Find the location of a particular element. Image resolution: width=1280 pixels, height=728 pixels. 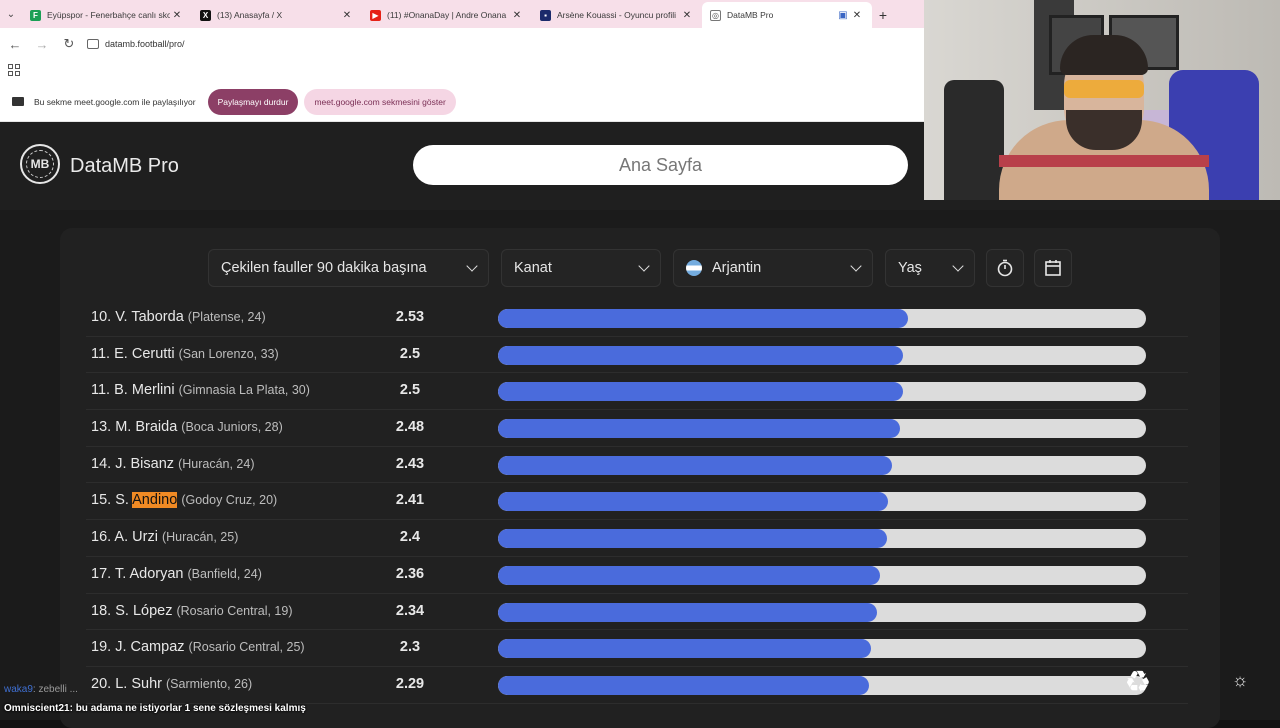

surname-label: Andino is located at coordinates (155, 500).